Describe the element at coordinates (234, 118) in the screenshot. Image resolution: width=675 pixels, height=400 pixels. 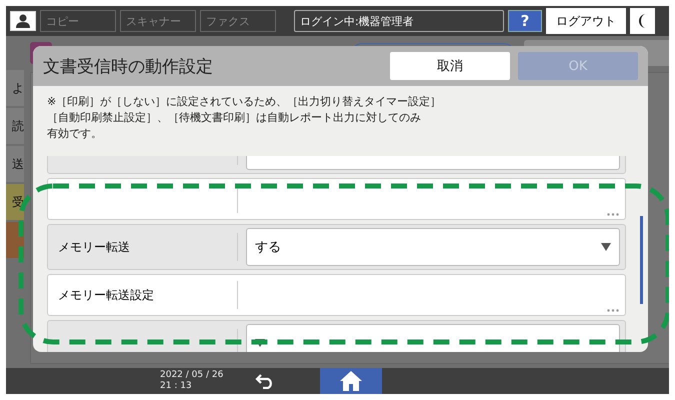
I see `notice-text: ［自動印刷禁止設定］、［待機文書印刷］は自動レポート出力に対してのみ` at that location.